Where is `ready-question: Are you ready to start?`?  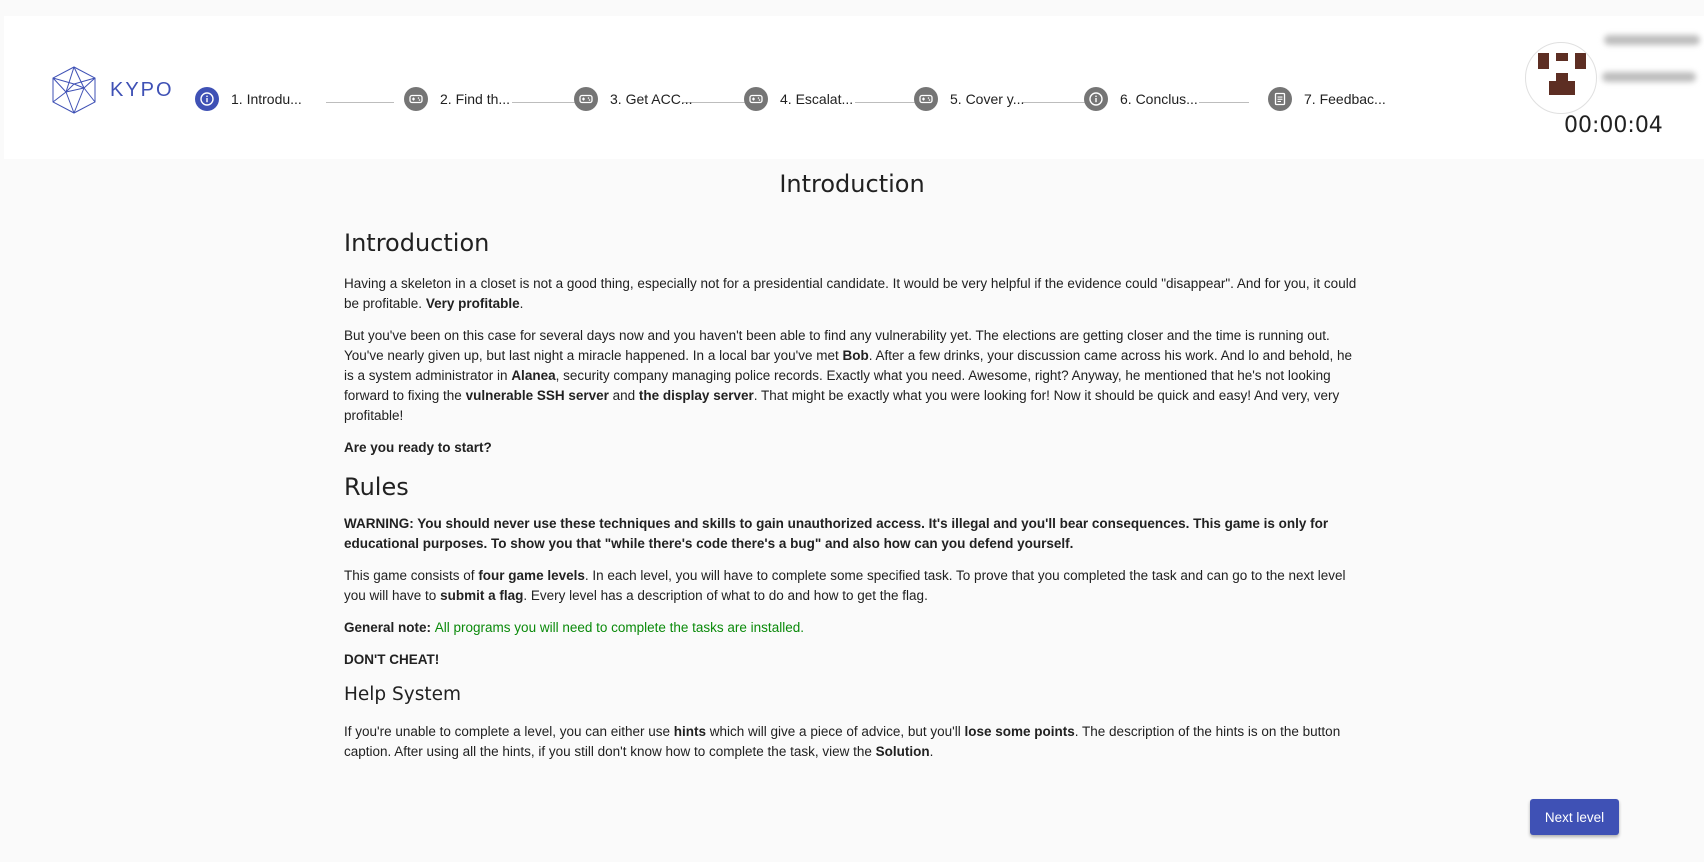
ready-question: Are you ready to start? is located at coordinates (418, 447).